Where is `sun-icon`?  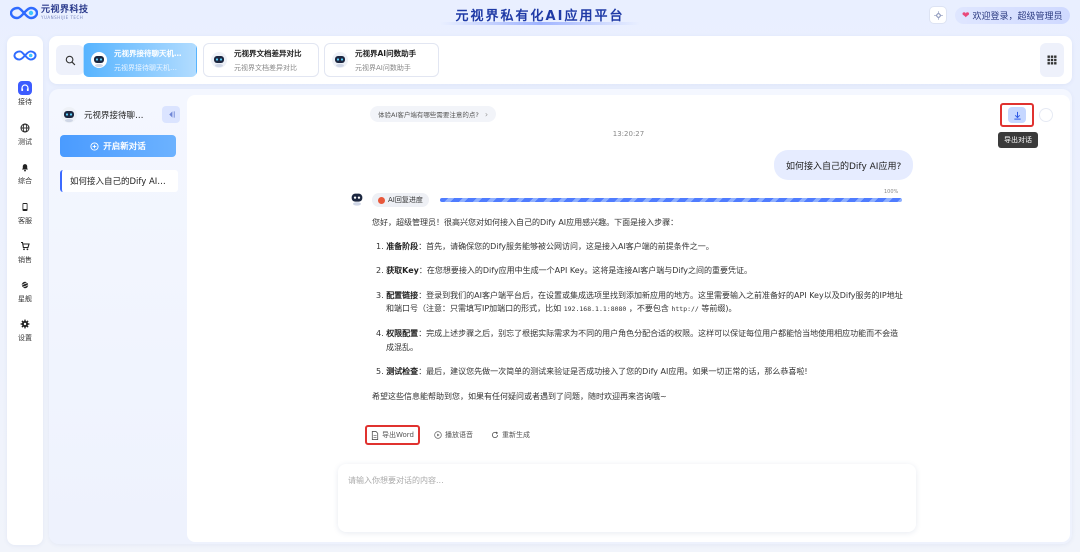 sun-icon is located at coordinates (938, 15).